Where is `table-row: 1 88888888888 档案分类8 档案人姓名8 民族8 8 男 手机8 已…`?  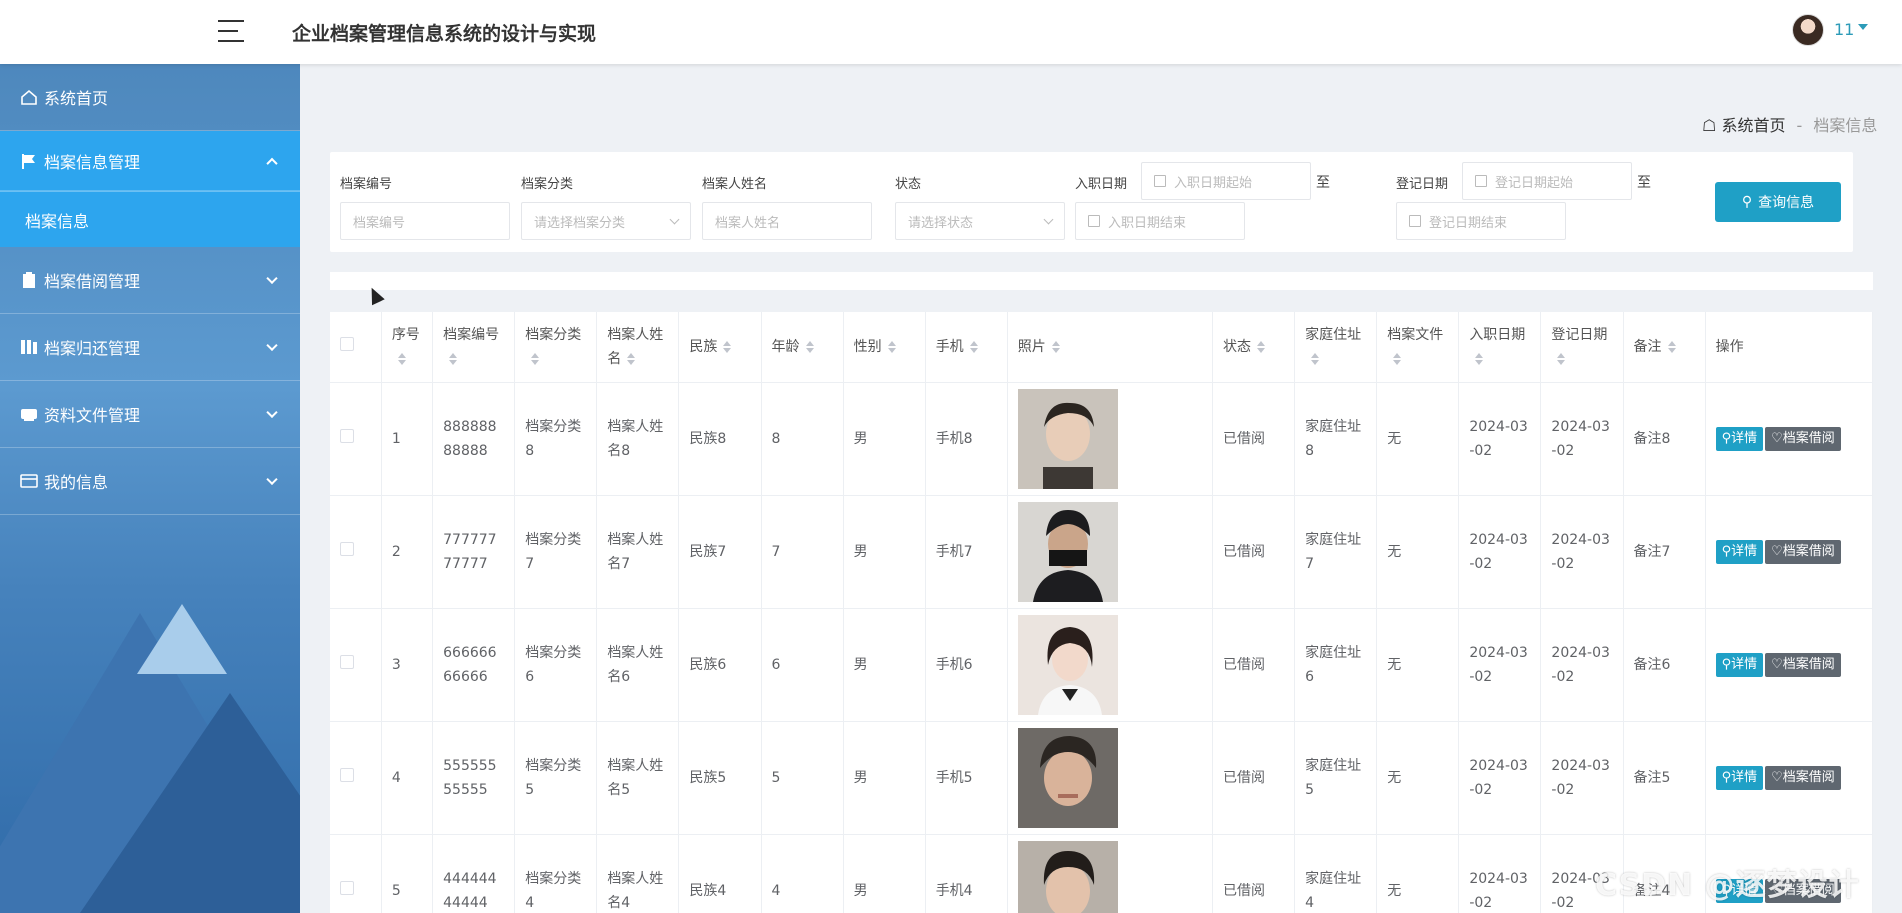
table-row: 1 88888888888 档案分类8 档案人姓名8 民族8 8 男 手机8 已… is located at coordinates (1101, 439).